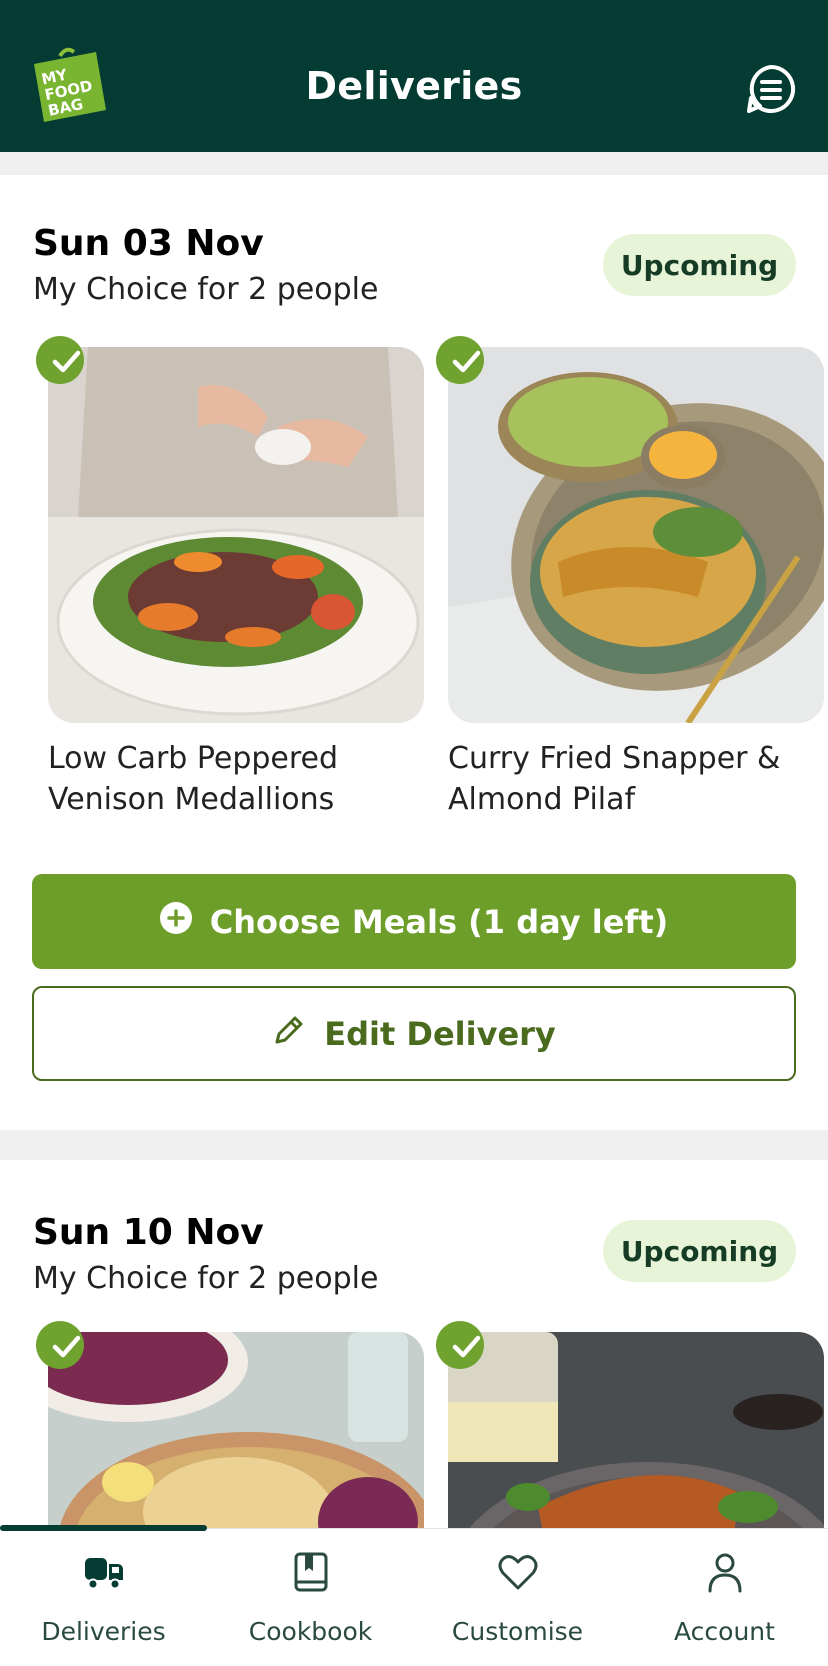  I want to click on meal-name-line: Venison Medallions, so click(191, 799).